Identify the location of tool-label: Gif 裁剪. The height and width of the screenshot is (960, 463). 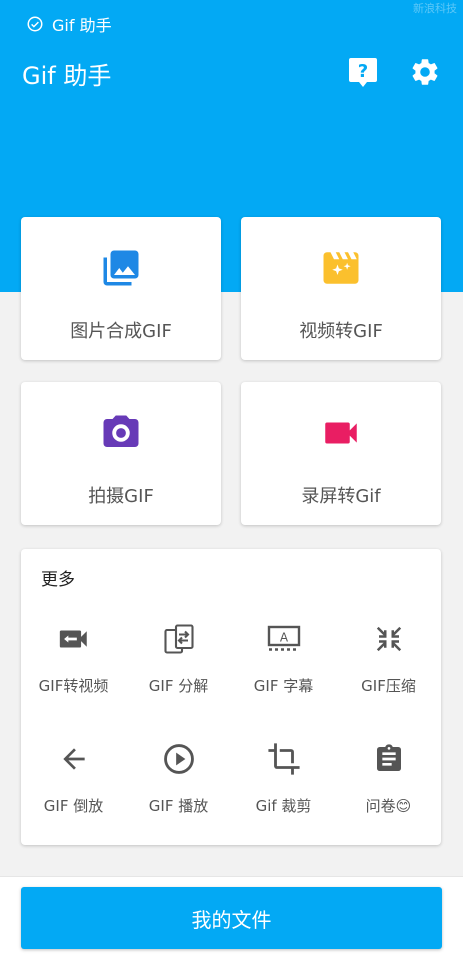
(283, 806).